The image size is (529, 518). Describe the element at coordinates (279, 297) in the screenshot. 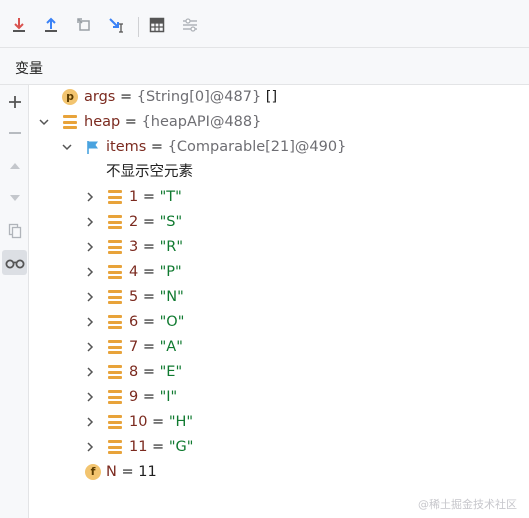

I see `array-entry-row: 5 = "N"` at that location.